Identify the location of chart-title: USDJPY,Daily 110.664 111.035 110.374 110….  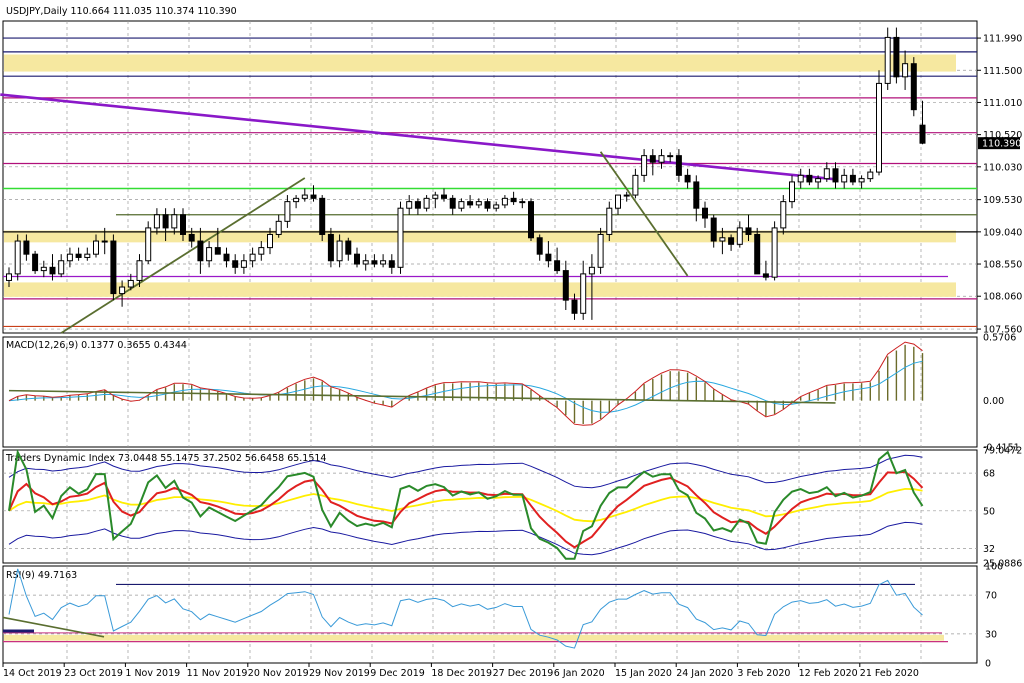
(121, 11).